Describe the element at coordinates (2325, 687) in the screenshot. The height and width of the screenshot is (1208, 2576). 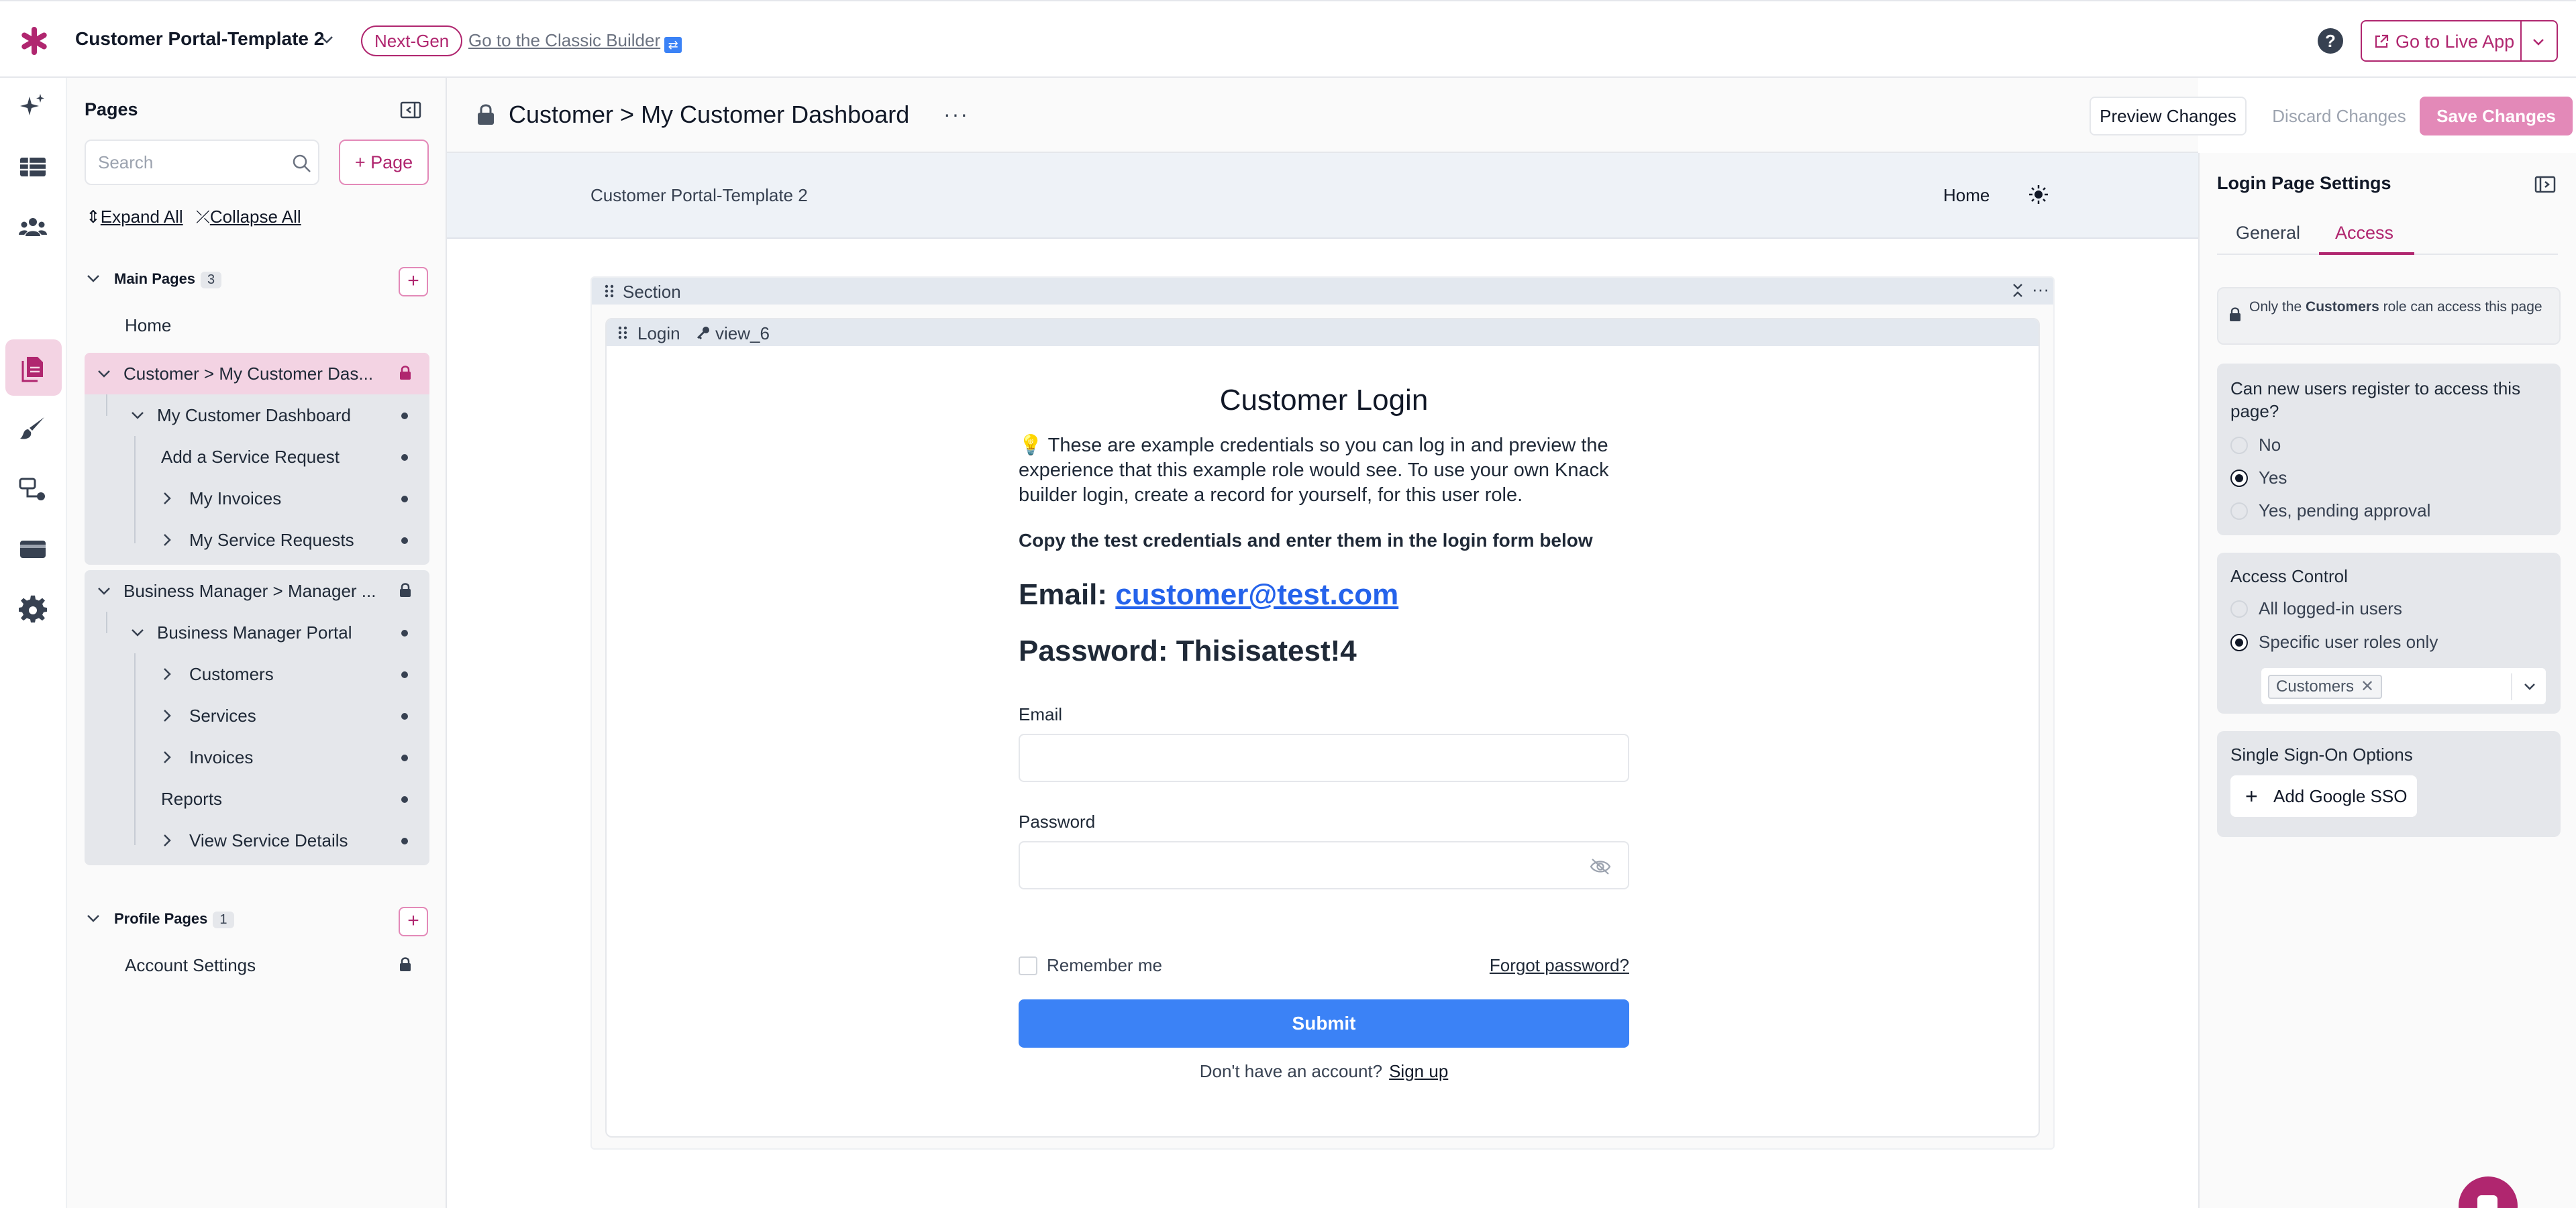
I see `role-chip: Customers ✕` at that location.